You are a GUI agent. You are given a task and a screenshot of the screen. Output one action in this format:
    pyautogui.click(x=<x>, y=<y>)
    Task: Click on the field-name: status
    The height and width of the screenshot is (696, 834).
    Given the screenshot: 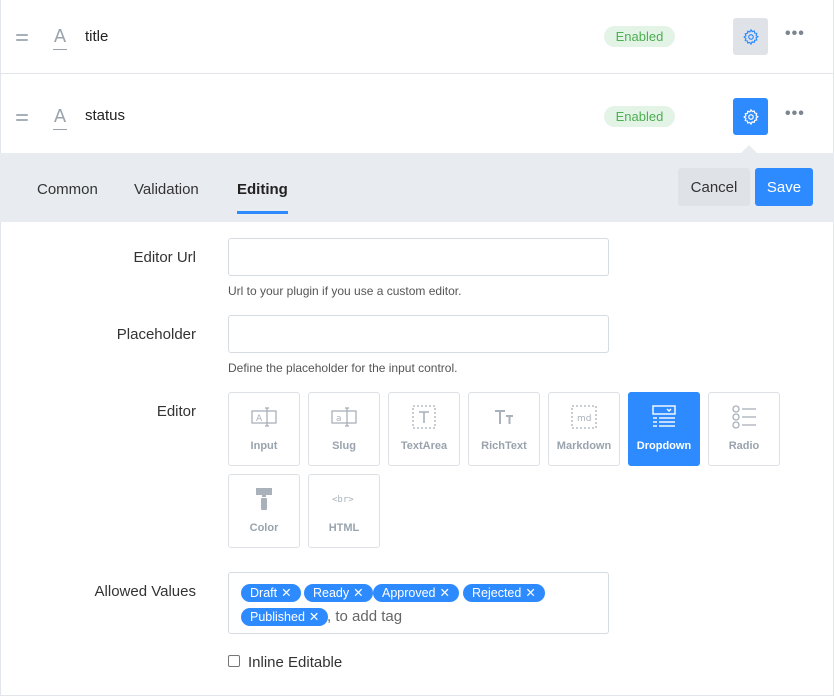 What is the action you would take?
    pyautogui.click(x=105, y=115)
    